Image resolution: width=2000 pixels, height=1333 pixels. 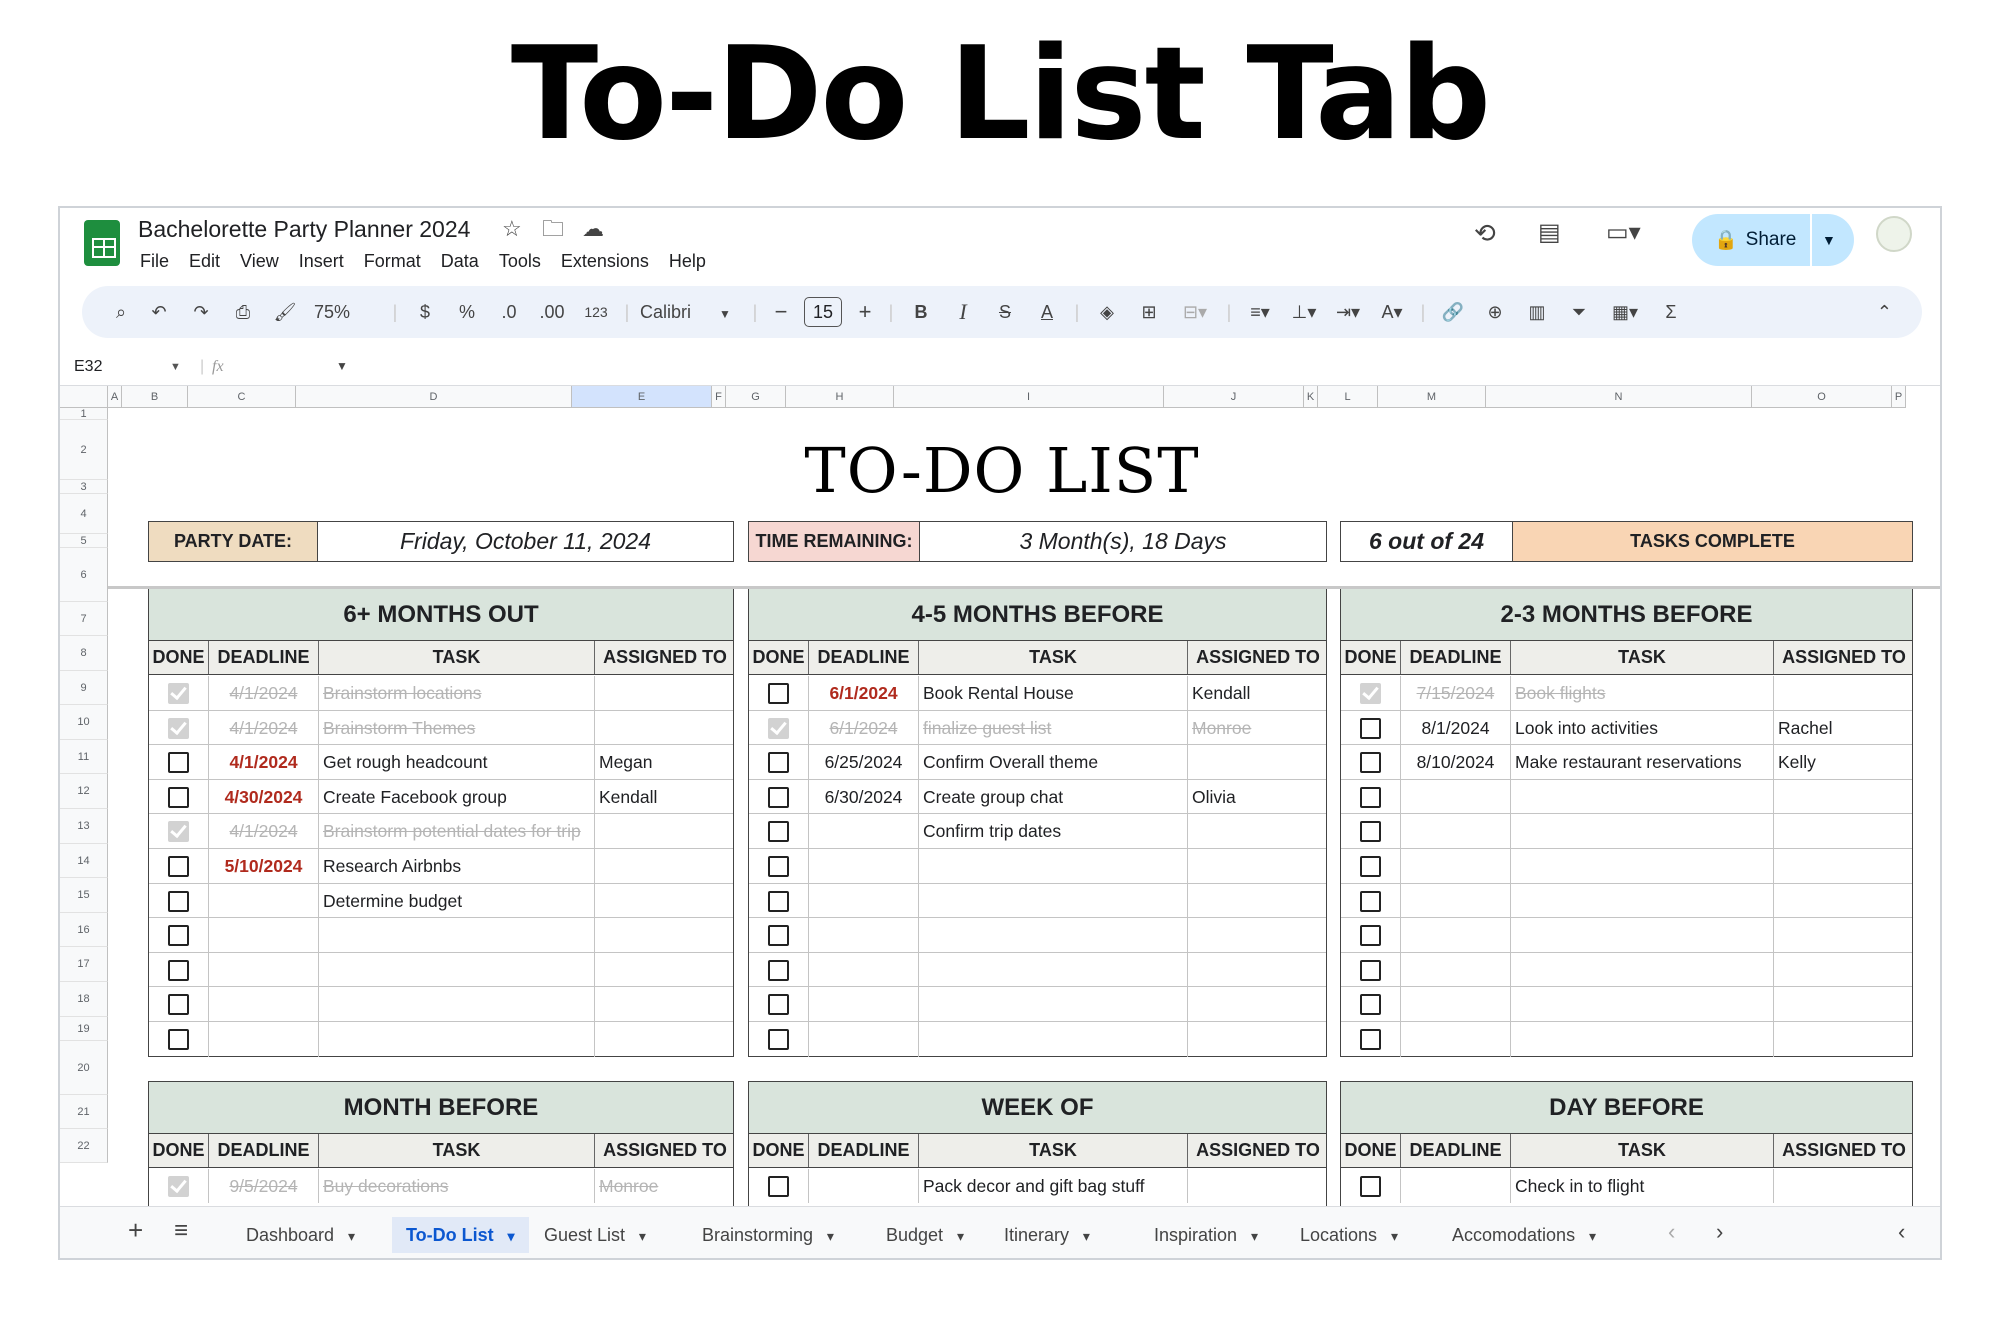 What do you see at coordinates (1456, 727) in the screenshot?
I see `deadline-cell: 8/1/2024` at bounding box center [1456, 727].